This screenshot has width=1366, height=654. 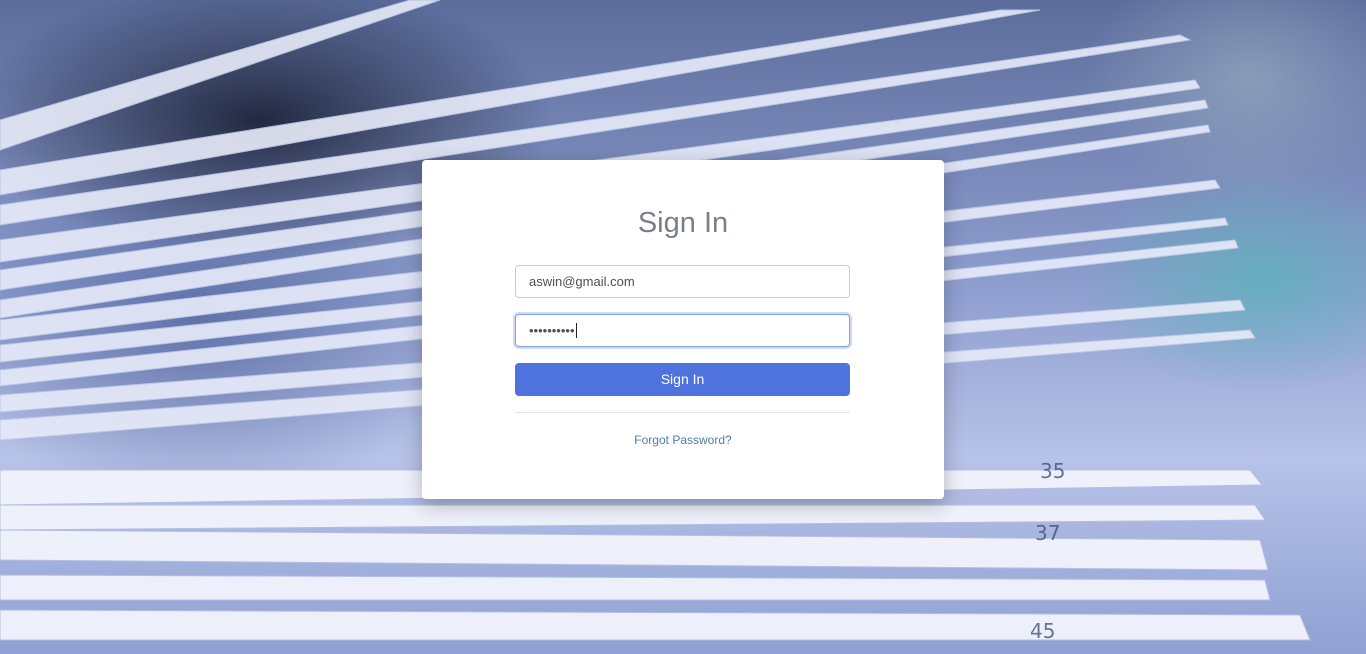 What do you see at coordinates (552, 330) in the screenshot?
I see `password-masked-value: ••••••••••` at bounding box center [552, 330].